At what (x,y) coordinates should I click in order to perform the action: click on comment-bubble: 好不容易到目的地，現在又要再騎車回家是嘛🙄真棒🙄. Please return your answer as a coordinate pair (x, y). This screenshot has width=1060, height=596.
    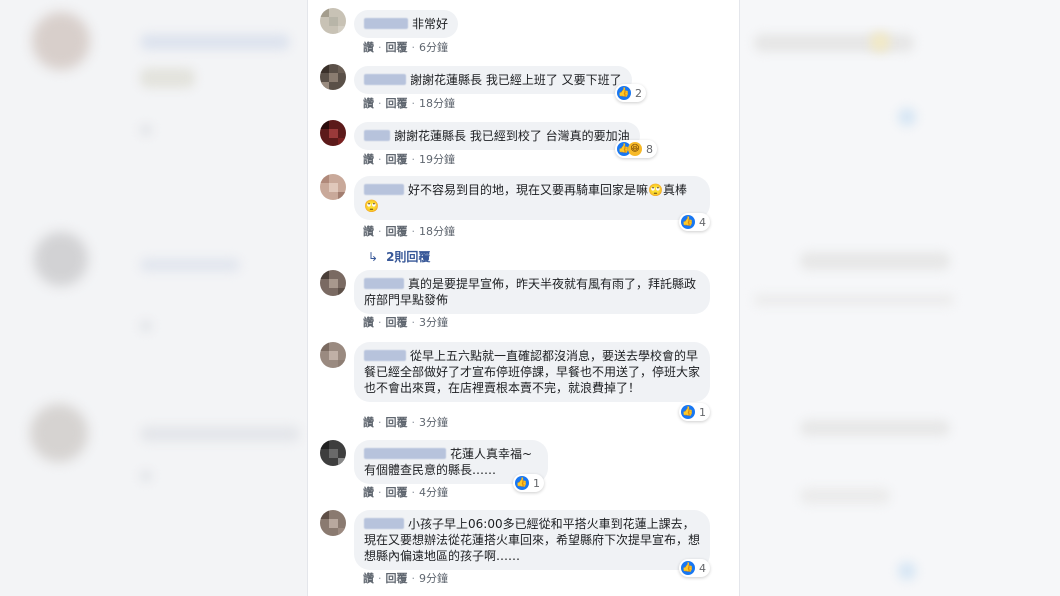
    Looking at the image, I should click on (532, 198).